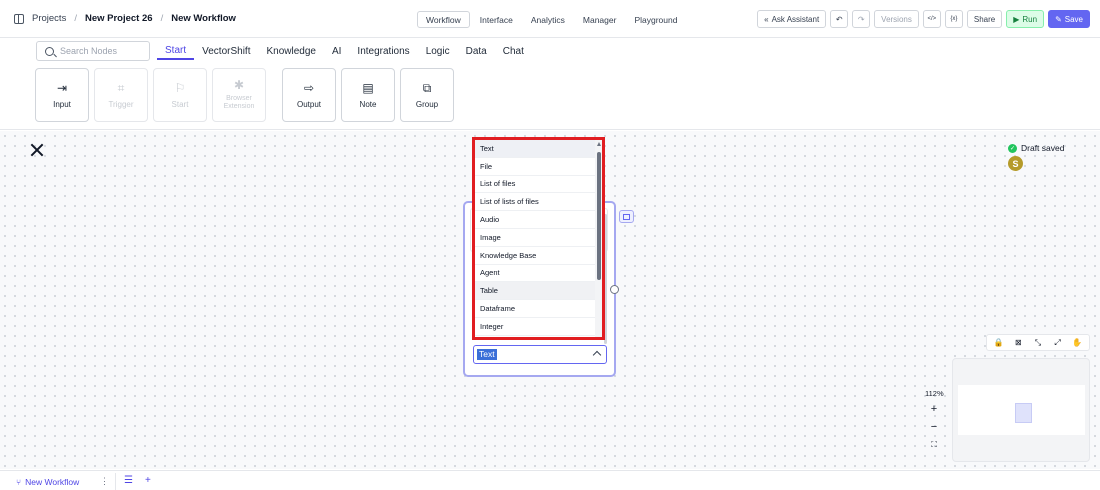  I want to click on category-tab-chat: Chat, so click(513, 51).